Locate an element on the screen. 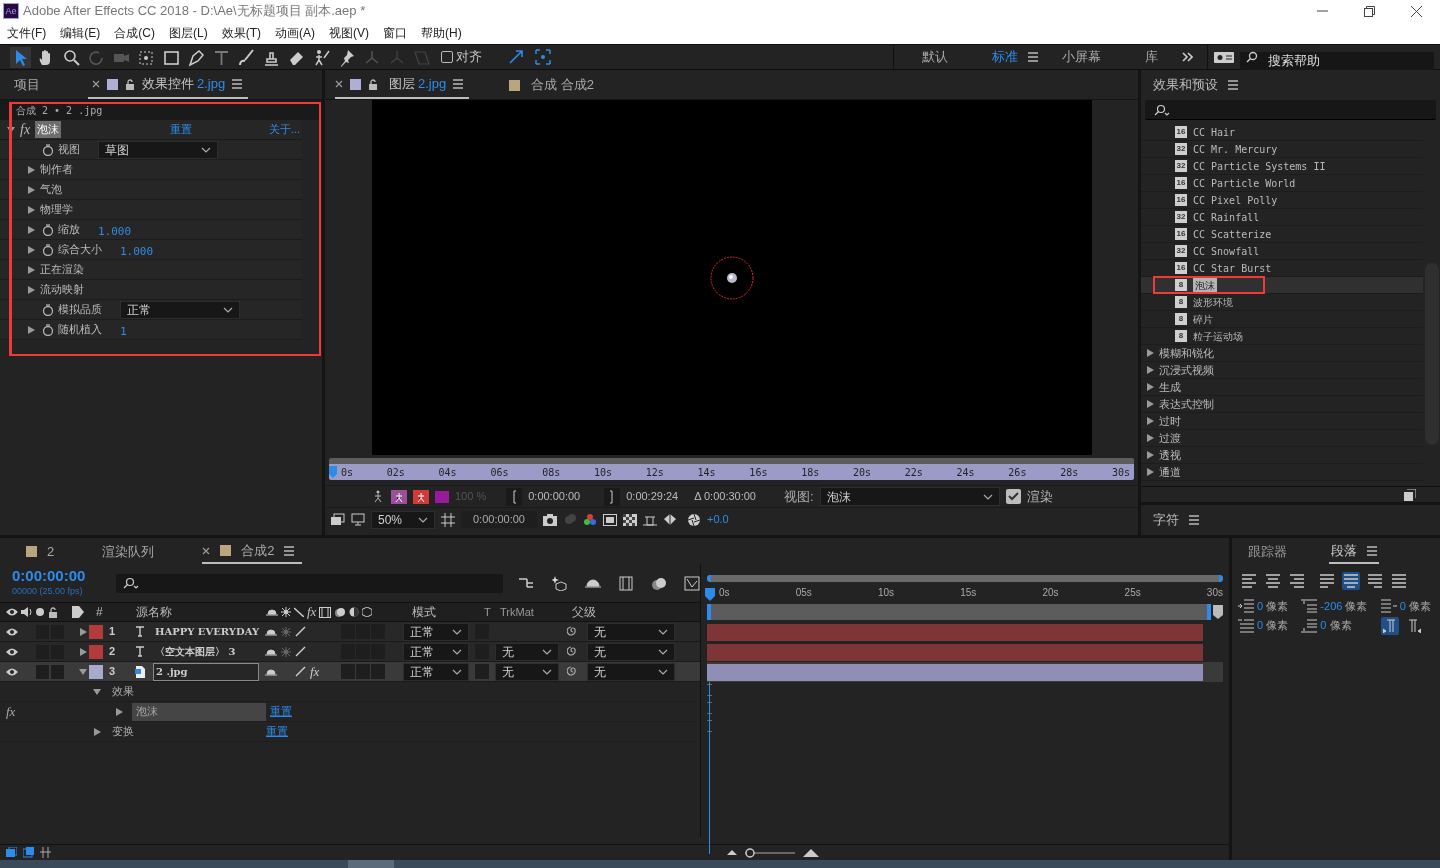 This screenshot has height=868, width=1440. parent-dropdown: 无 is located at coordinates (631, 631).